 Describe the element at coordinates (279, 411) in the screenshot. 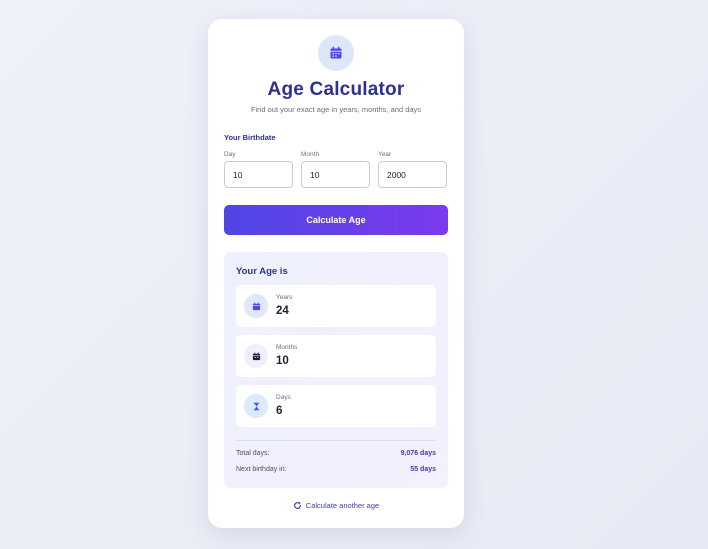

I see `days-value: 6` at that location.